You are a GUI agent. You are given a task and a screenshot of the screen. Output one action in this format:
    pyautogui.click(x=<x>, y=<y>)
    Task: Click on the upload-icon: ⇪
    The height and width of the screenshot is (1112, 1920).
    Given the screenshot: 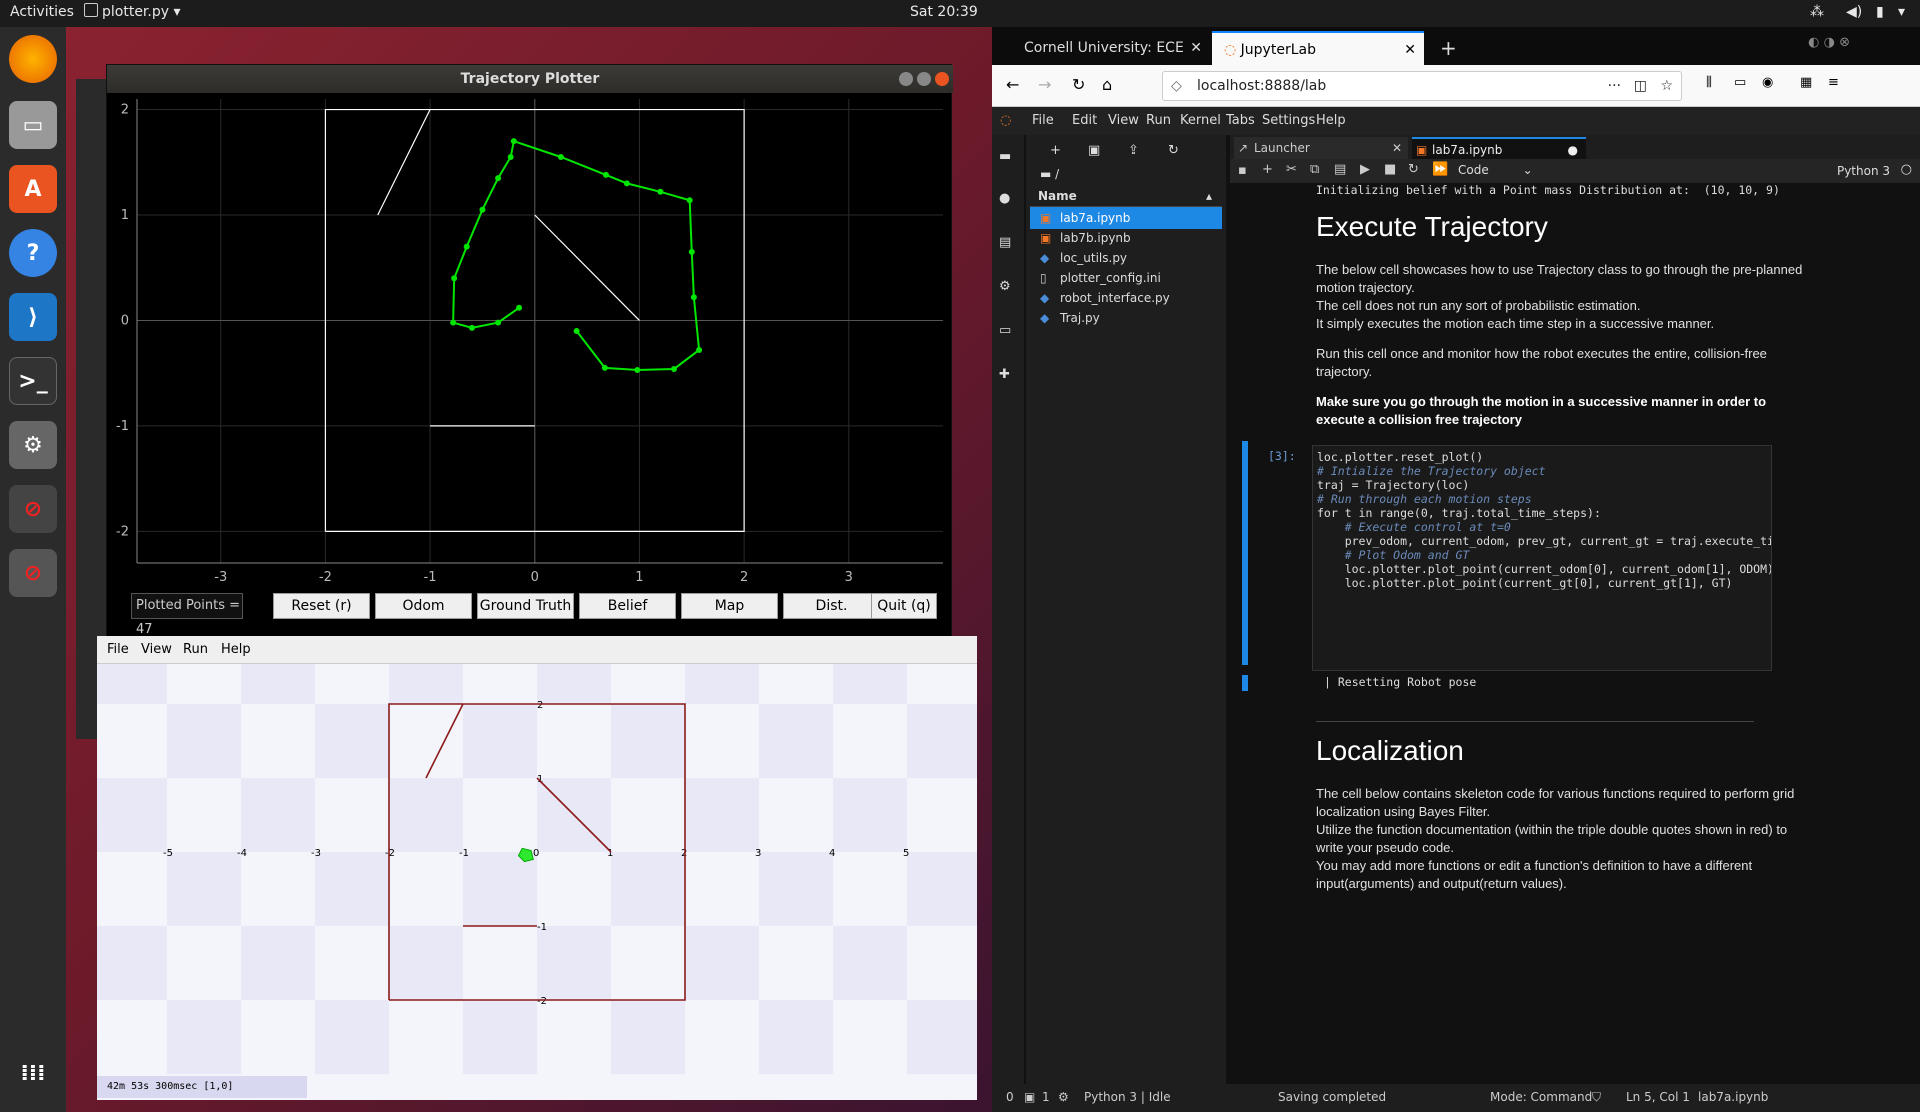 What is the action you would take?
    pyautogui.click(x=1133, y=150)
    